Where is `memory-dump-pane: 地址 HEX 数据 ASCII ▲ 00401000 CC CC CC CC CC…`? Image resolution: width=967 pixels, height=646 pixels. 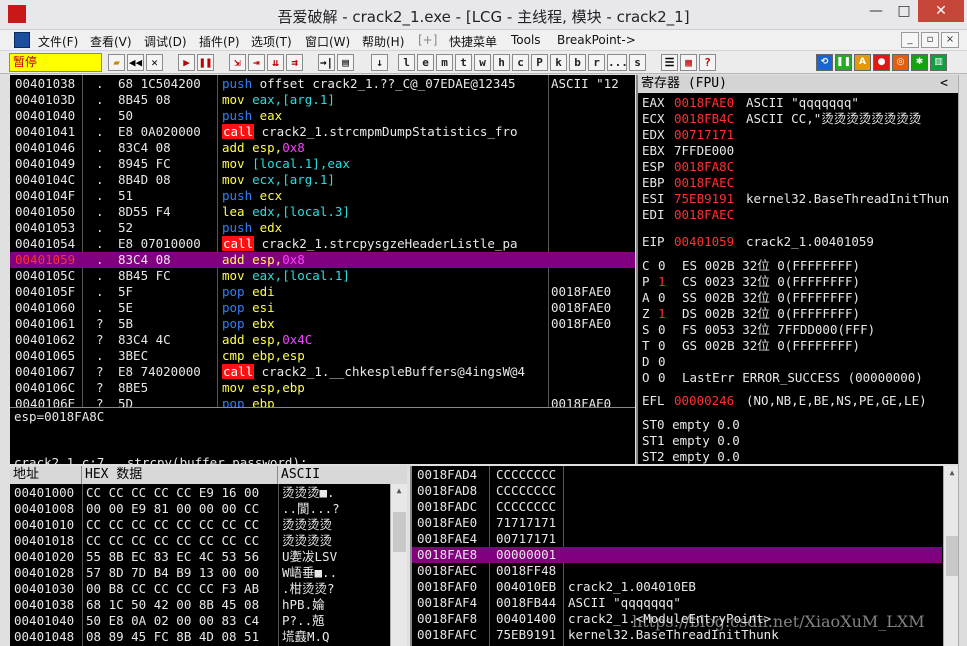
memory-dump-pane: 地址 HEX 数据 ASCII ▲ 00401000 CC CC CC CC CC… is located at coordinates (208, 556).